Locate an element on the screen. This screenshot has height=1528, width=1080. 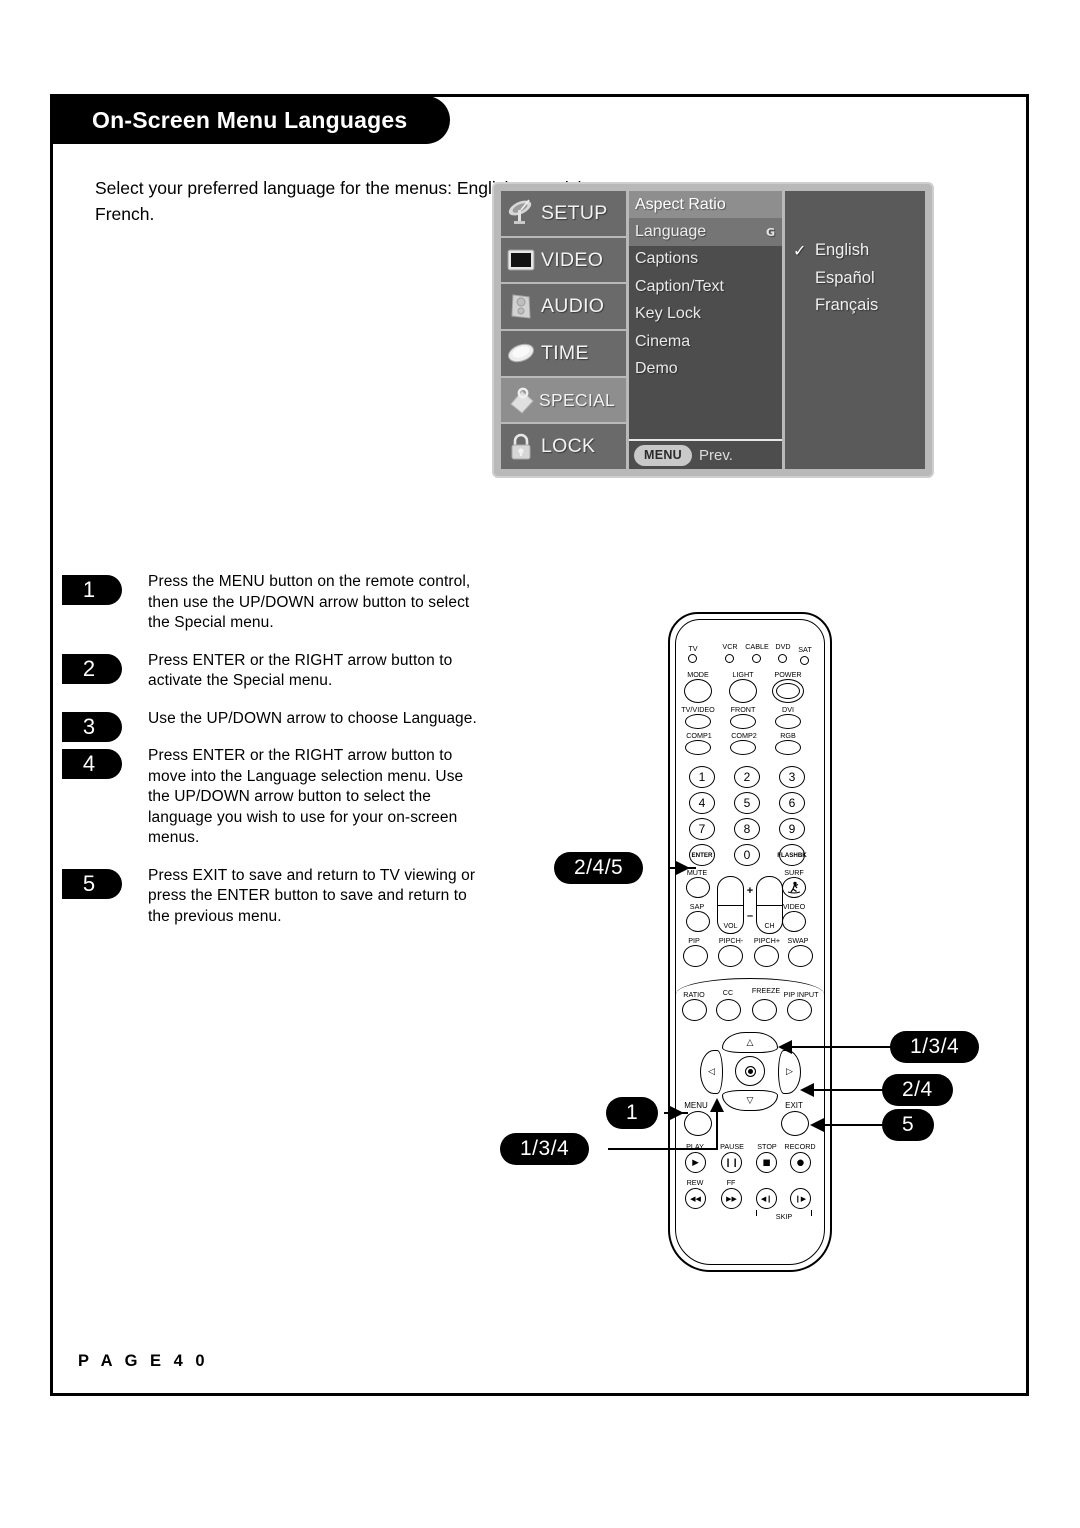
button-label-light: LIGHT is located at coordinates (743, 674).